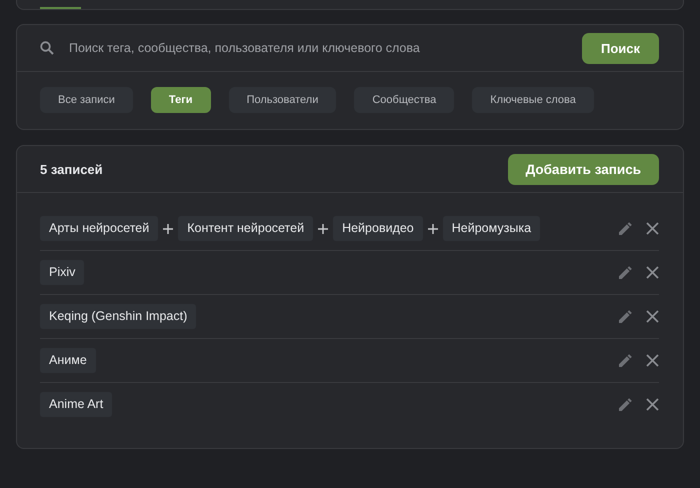 The height and width of the screenshot is (488, 700). I want to click on tag-chip: Нейромузыка, so click(491, 228).